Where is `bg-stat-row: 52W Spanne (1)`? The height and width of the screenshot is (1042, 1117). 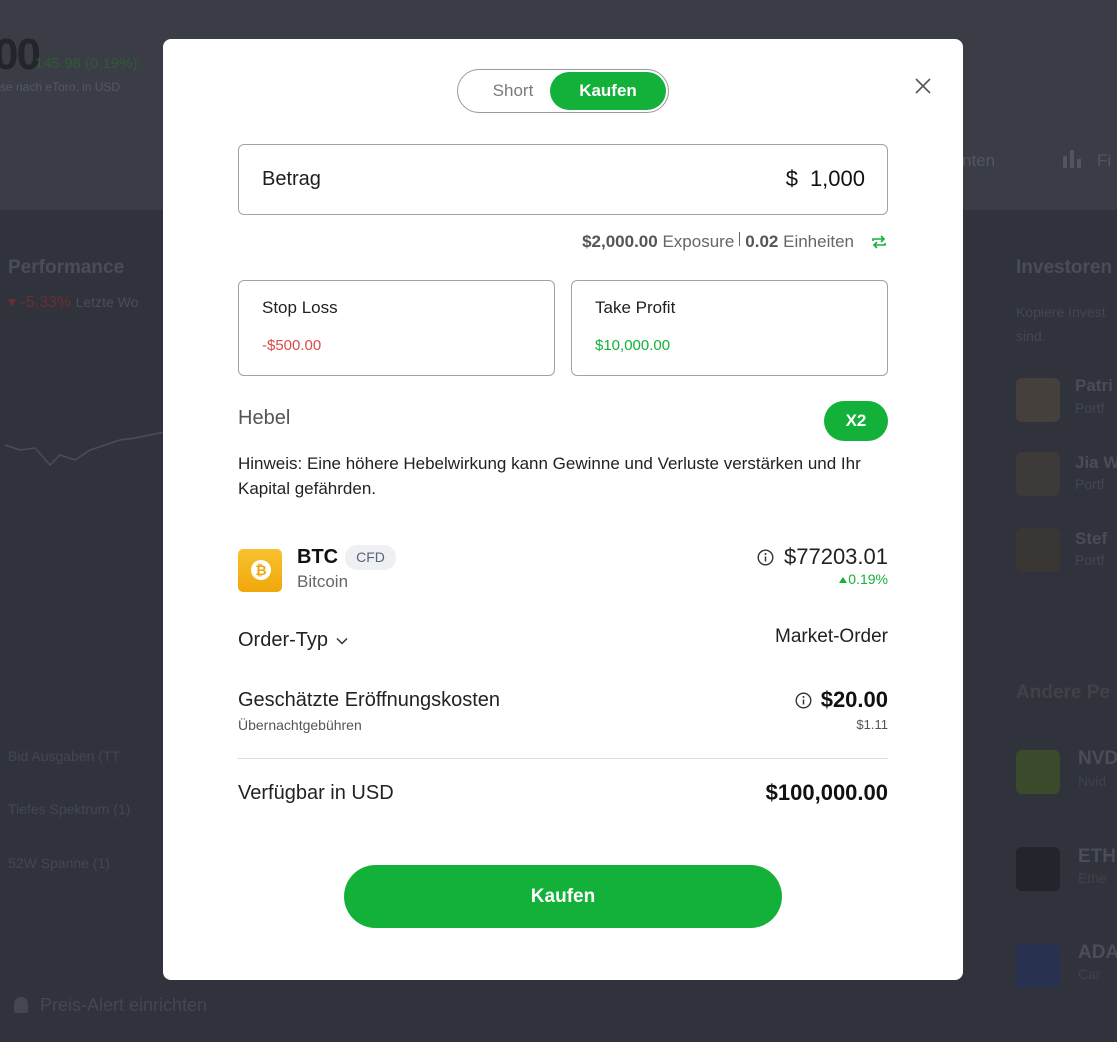 bg-stat-row: 52W Spanne (1) is located at coordinates (59, 863).